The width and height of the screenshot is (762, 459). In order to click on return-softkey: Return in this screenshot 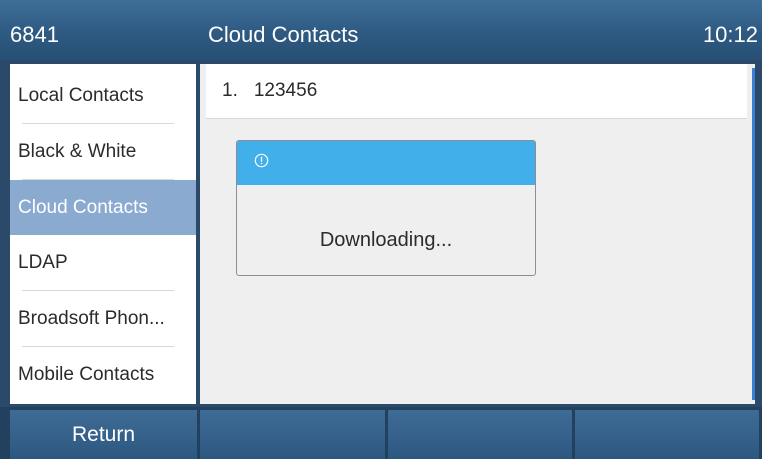, I will do `click(103, 434)`.